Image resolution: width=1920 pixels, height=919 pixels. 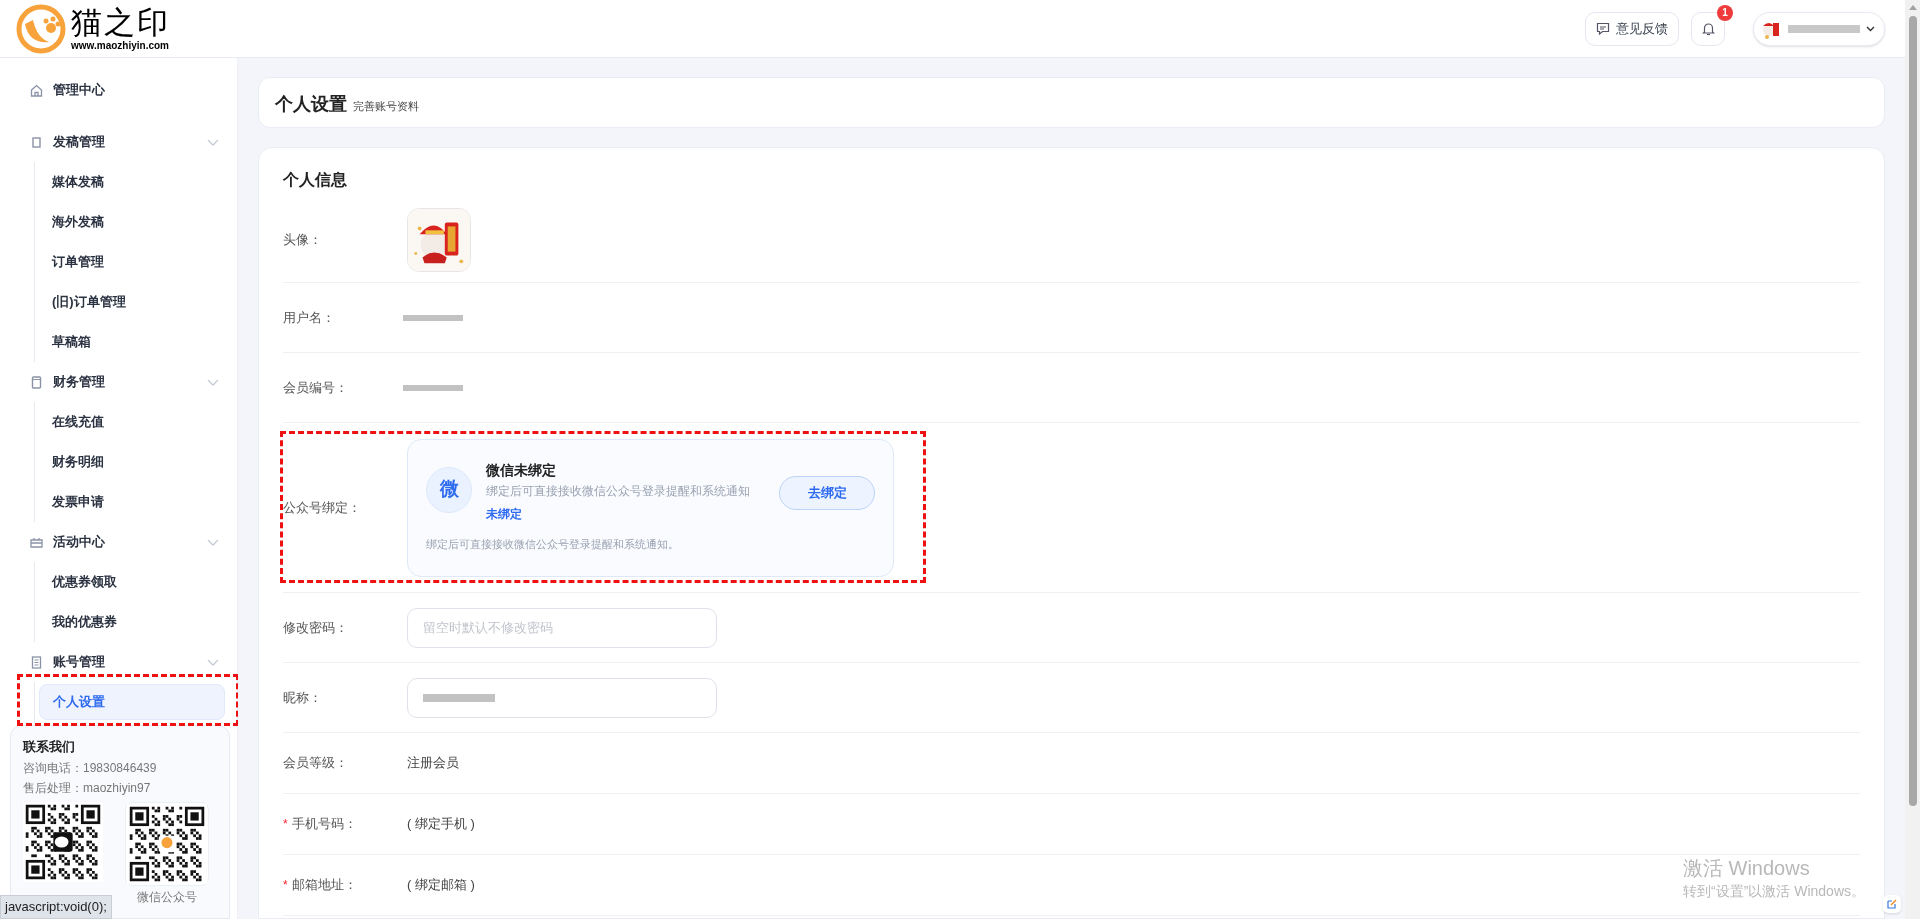 What do you see at coordinates (123, 382) in the screenshot?
I see `menu-group: 财务管理` at bounding box center [123, 382].